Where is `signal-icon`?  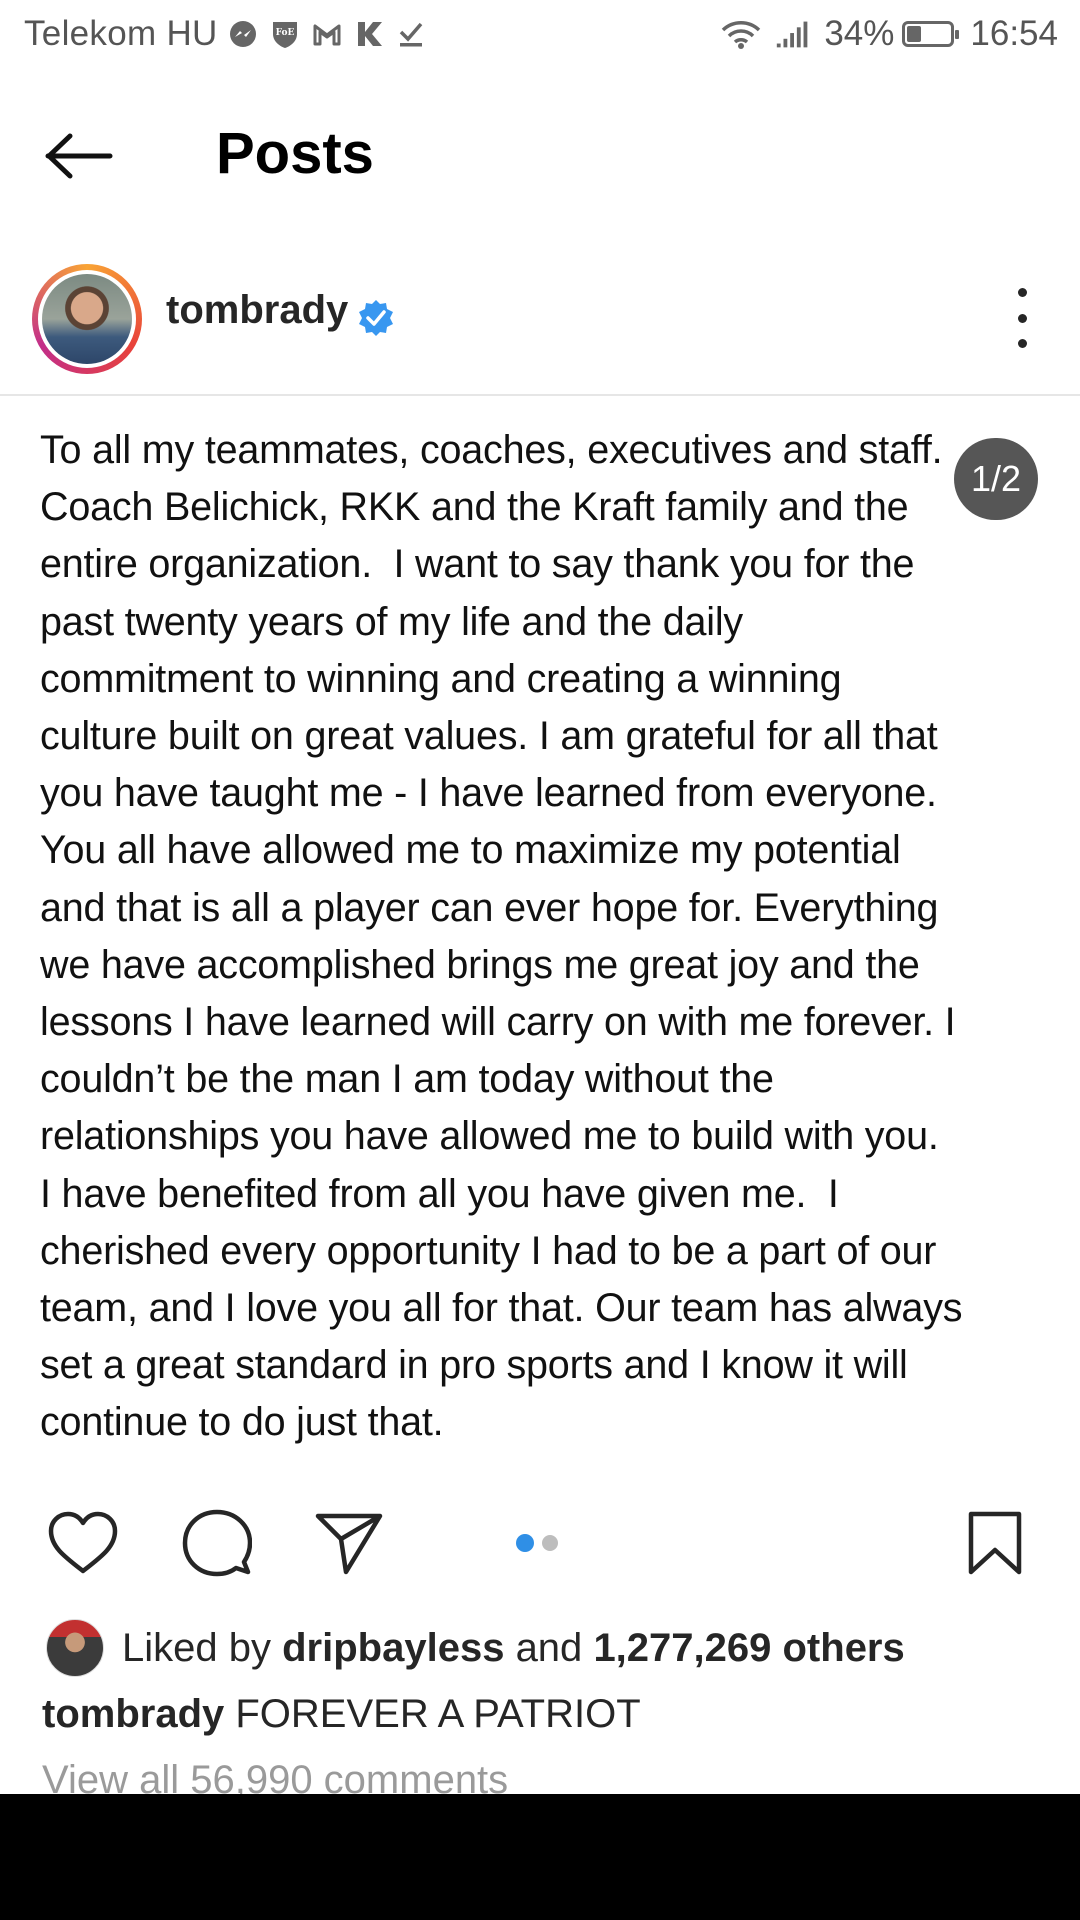
signal-icon is located at coordinates (794, 34).